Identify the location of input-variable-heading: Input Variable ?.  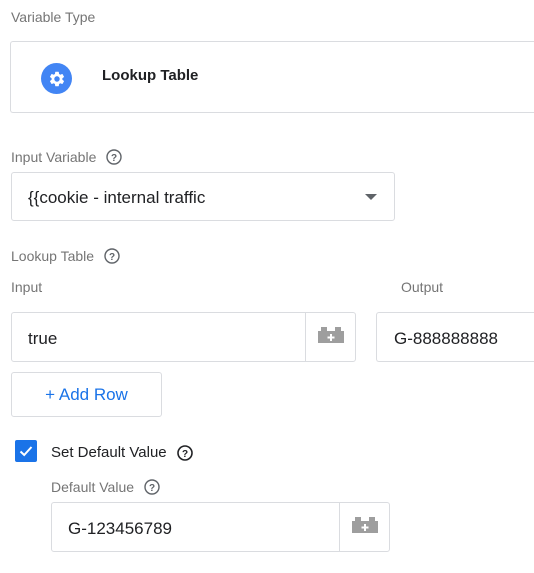
(67, 157).